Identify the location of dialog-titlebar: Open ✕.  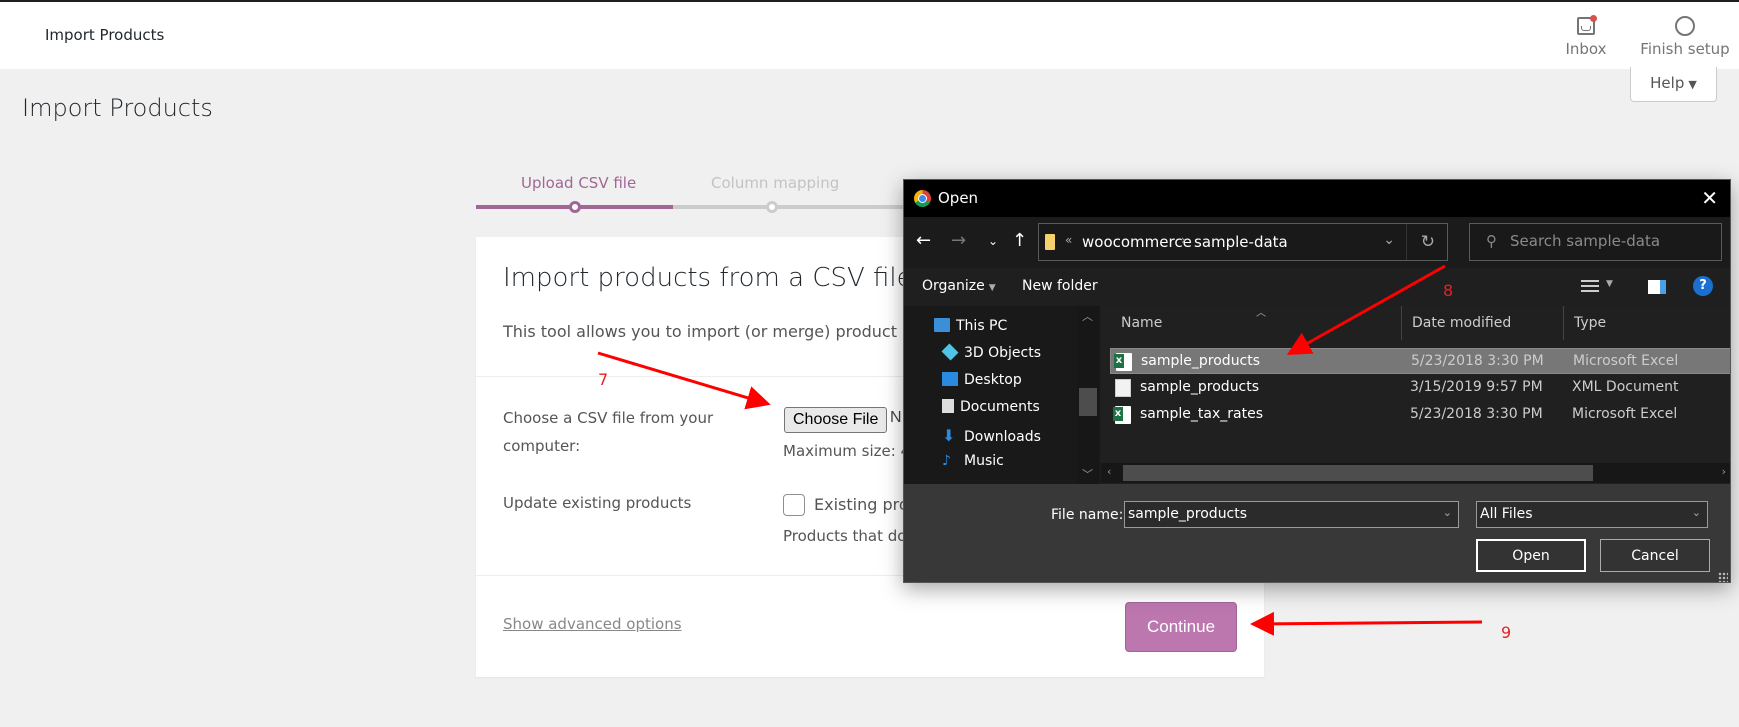
(1317, 198).